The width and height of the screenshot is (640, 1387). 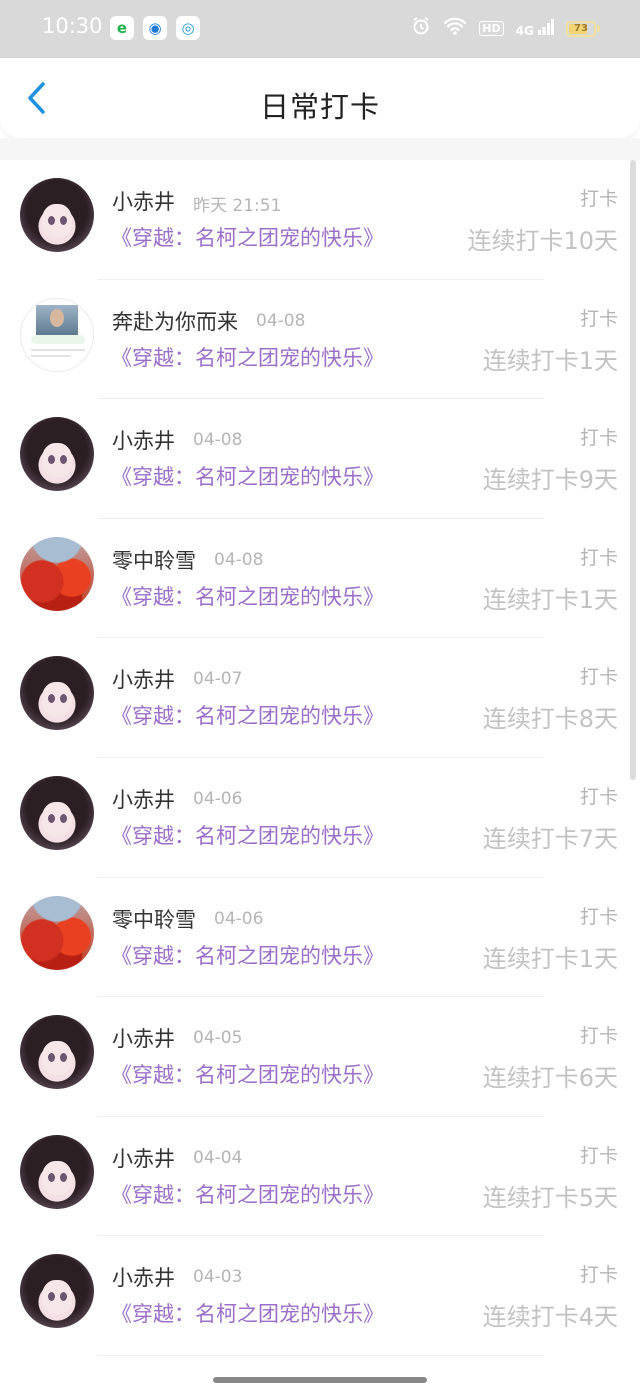 I want to click on checkin-list-item: 小赤井 04-05 《穿越：名柯之团宠的快乐》 打卡 连续打卡6天, so click(x=320, y=1057).